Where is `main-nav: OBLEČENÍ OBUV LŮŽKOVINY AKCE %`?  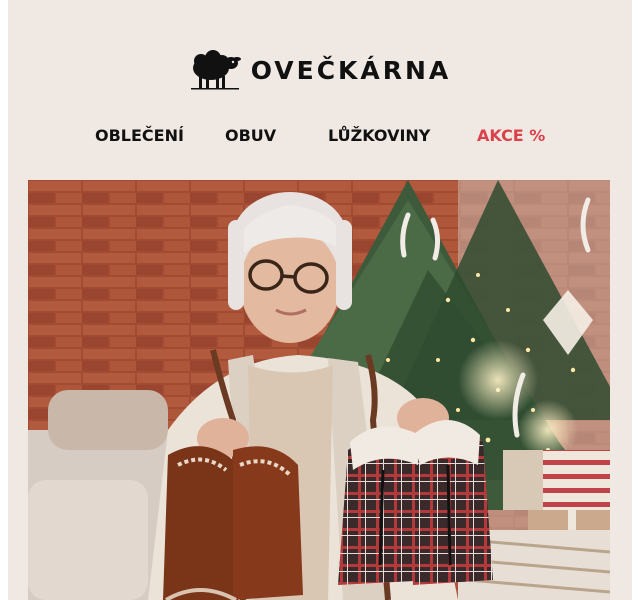 main-nav: OBLEČENÍ OBUV LŮŽKOVINY AKCE % is located at coordinates (320, 138).